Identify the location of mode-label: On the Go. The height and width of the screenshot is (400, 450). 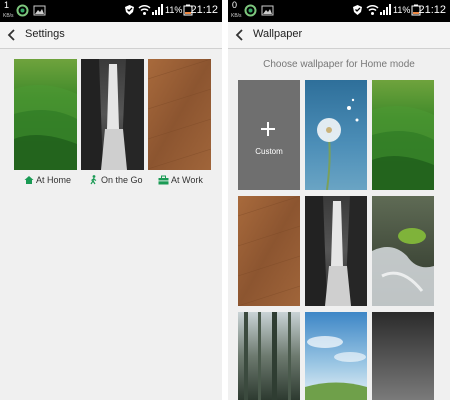
(122, 180).